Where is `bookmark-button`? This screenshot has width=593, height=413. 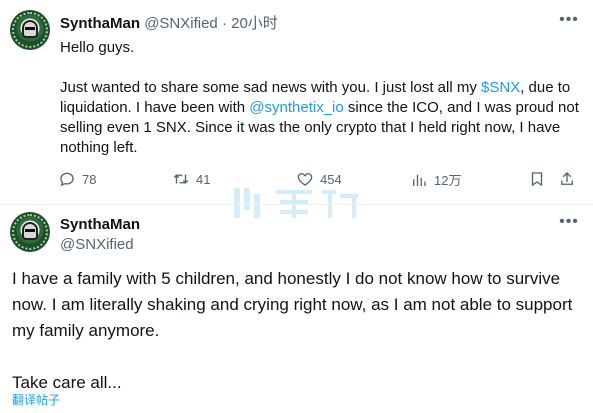
bookmark-button is located at coordinates (537, 179).